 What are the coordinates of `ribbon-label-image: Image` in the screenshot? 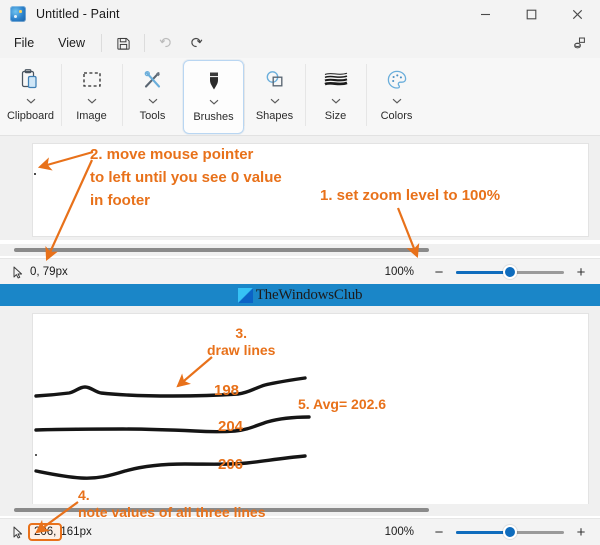 It's located at (91, 116).